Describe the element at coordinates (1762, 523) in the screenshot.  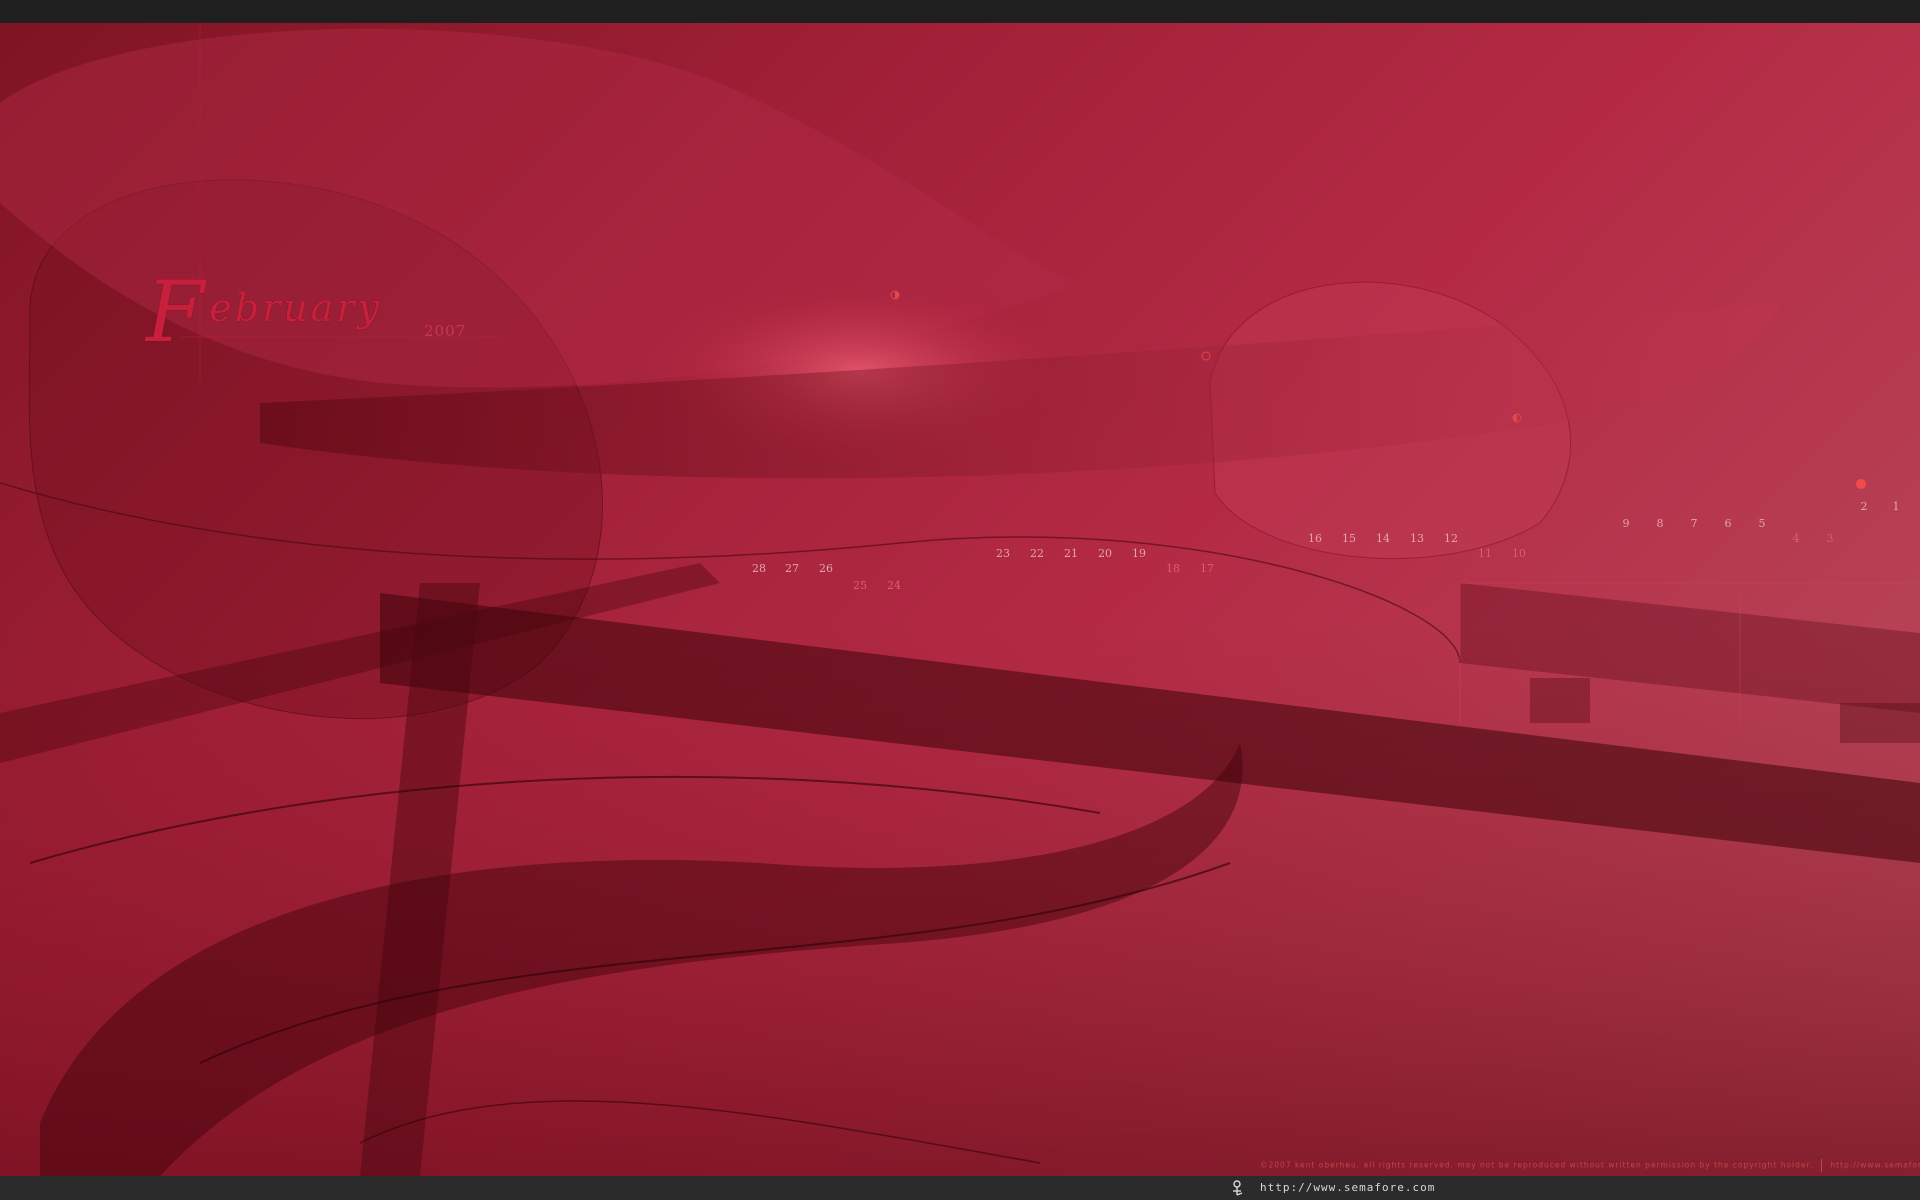
I see `day-5: 5` at that location.